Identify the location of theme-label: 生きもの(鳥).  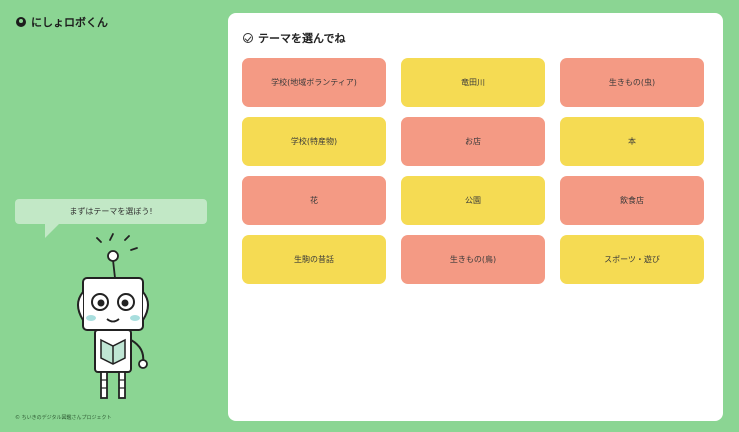
(473, 259).